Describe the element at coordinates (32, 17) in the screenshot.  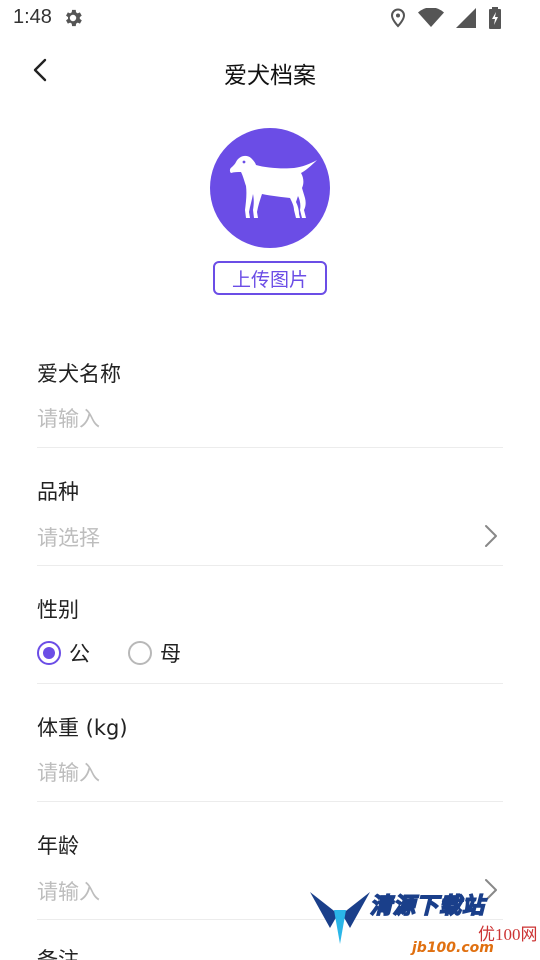
I see `status-time: 1:48` at that location.